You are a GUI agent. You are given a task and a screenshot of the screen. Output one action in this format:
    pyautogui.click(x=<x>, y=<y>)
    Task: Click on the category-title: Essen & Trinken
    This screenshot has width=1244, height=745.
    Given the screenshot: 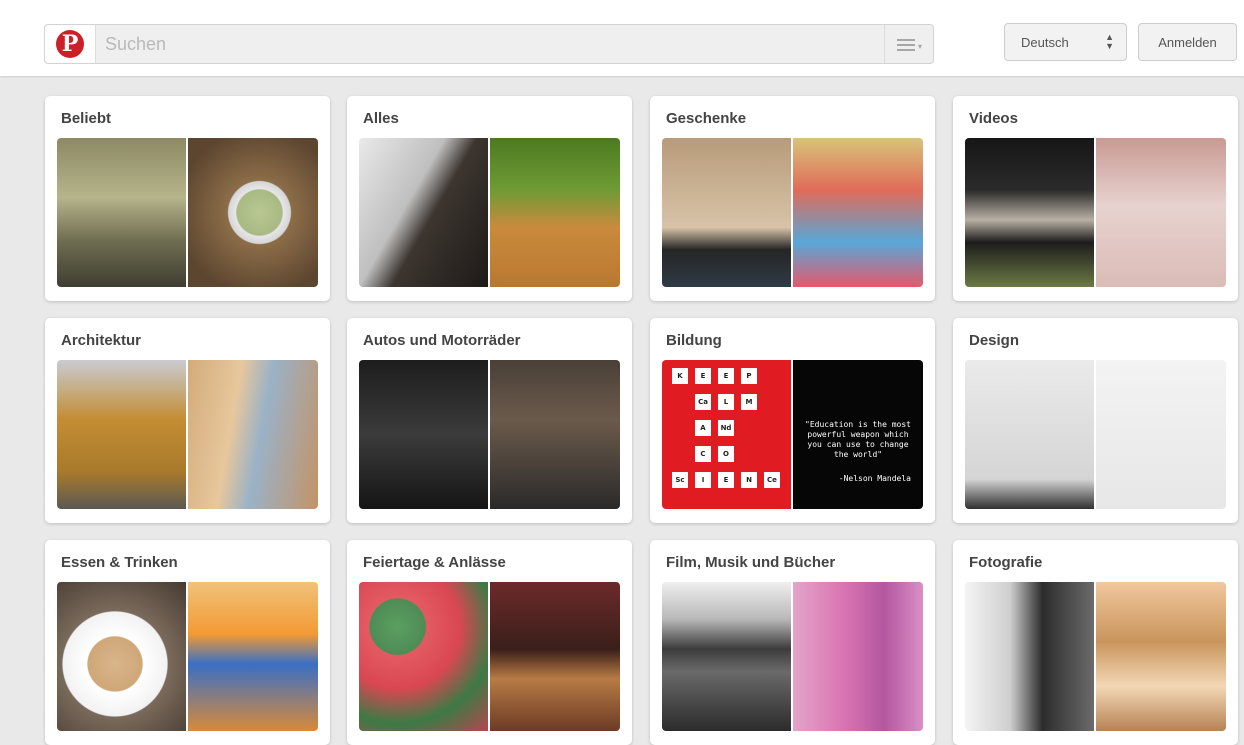 What is the action you would take?
    pyautogui.click(x=119, y=562)
    